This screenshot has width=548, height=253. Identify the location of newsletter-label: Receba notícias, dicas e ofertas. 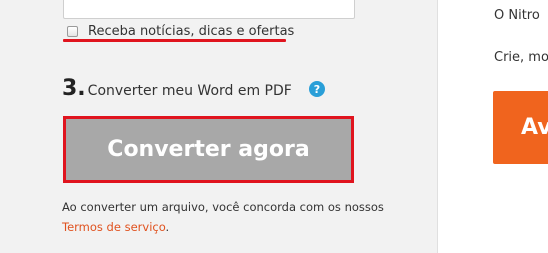
(191, 31).